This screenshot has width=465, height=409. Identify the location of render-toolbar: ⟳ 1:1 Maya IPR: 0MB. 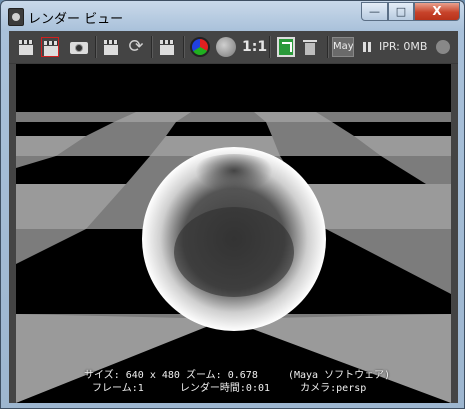
(233, 47).